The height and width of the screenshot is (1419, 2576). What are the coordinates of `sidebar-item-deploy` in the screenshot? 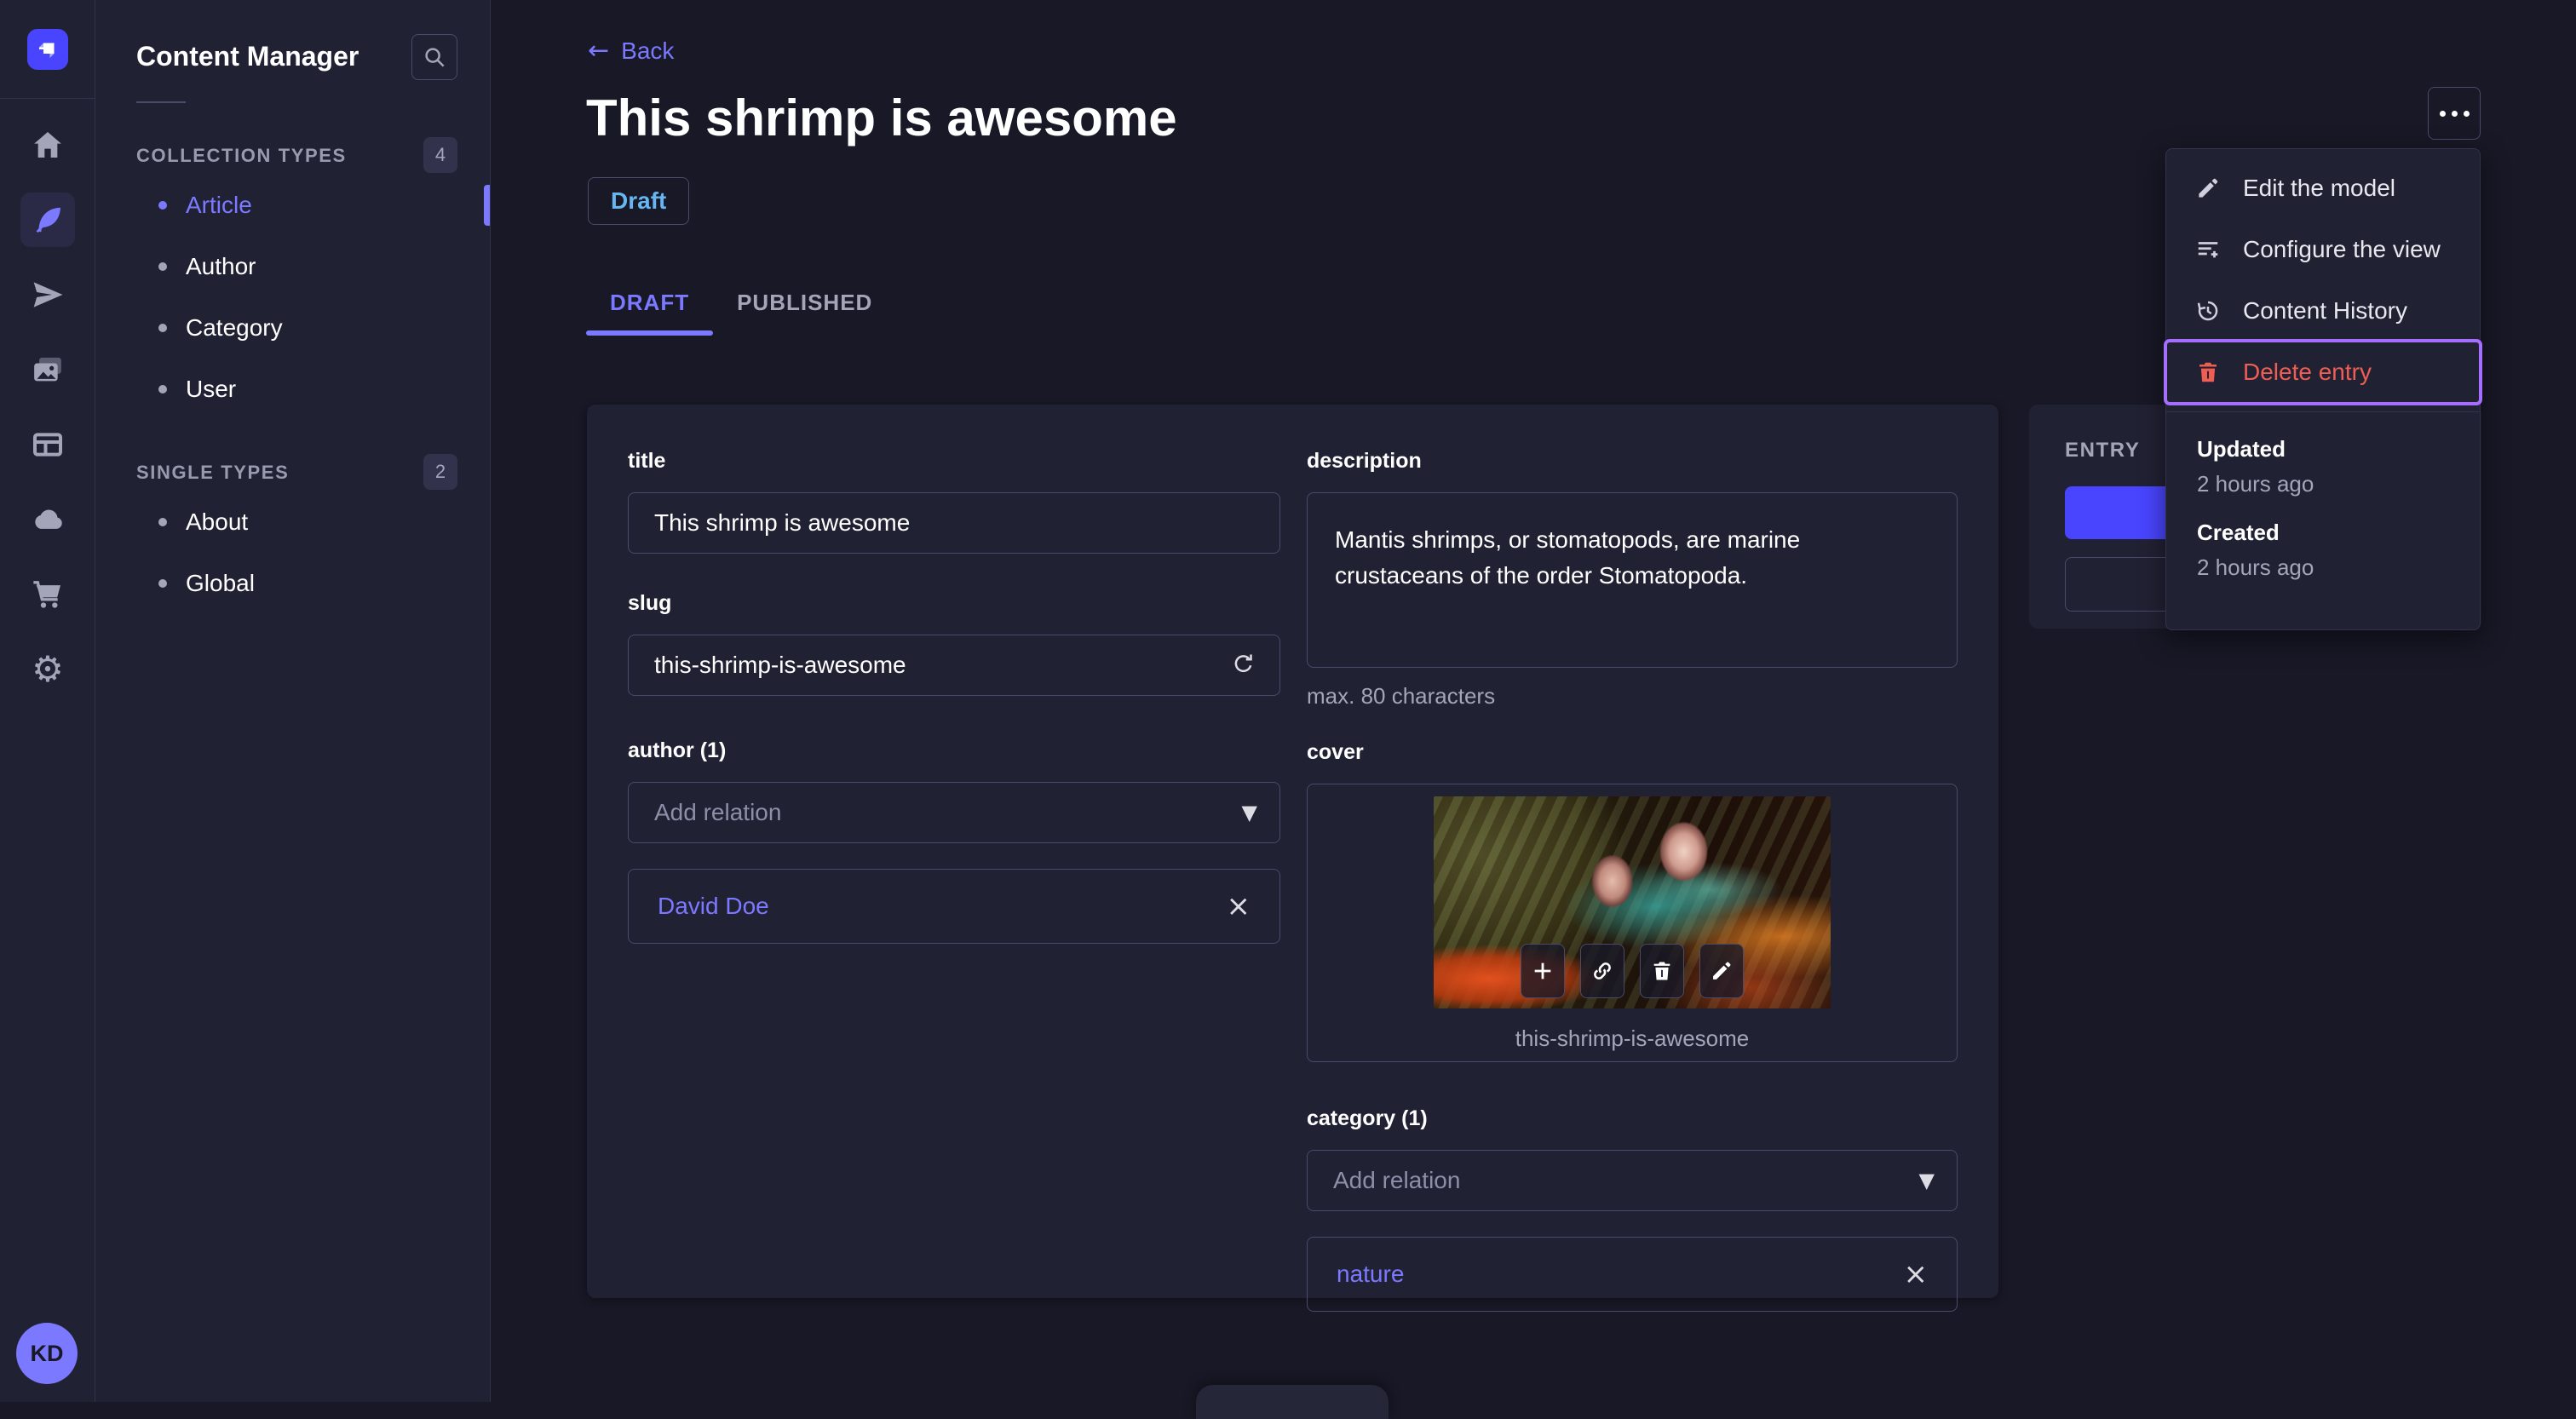 It's located at (48, 520).